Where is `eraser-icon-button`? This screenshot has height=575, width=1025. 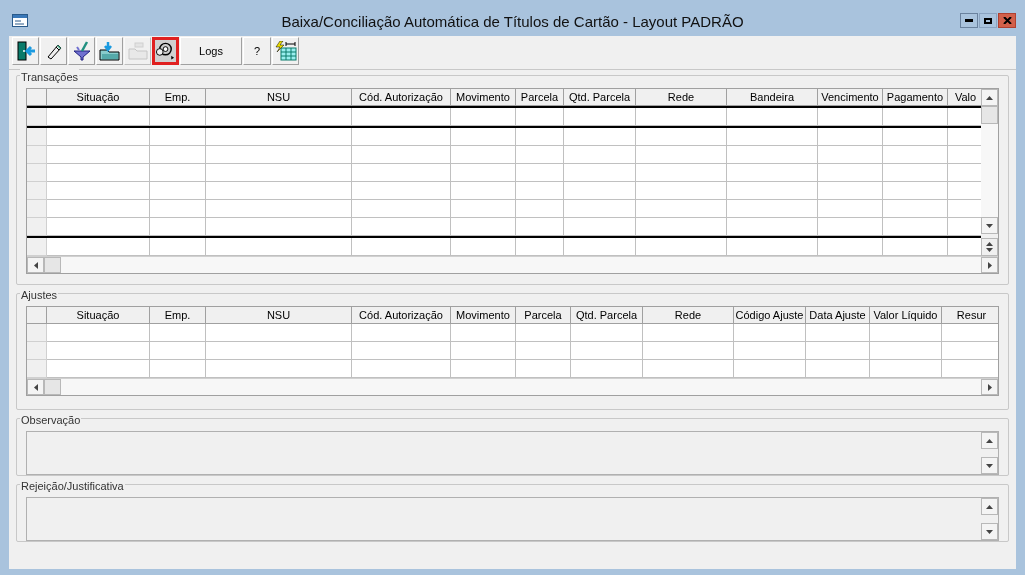
eraser-icon-button is located at coordinates (53, 51).